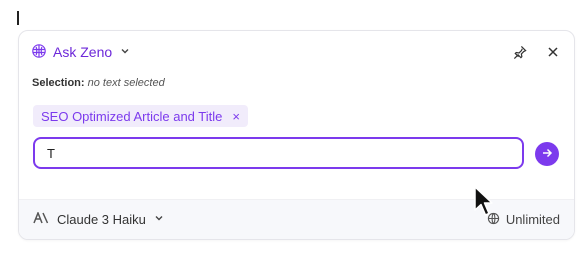 The width and height of the screenshot is (587, 269). What do you see at coordinates (532, 219) in the screenshot?
I see `usage-label: Unlimited` at bounding box center [532, 219].